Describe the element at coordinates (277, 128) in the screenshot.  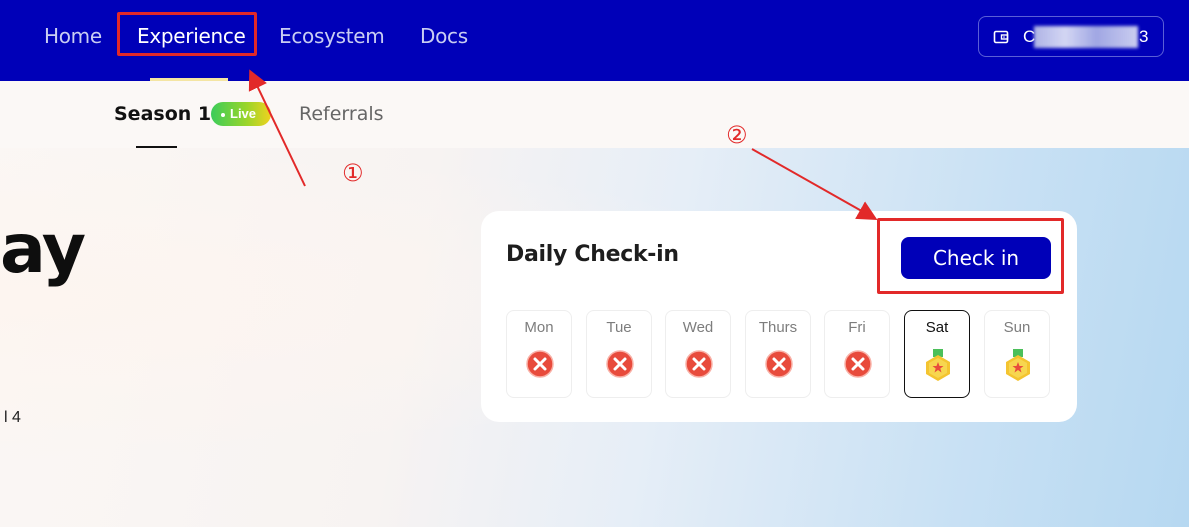
I see `arrow-to-experience` at that location.